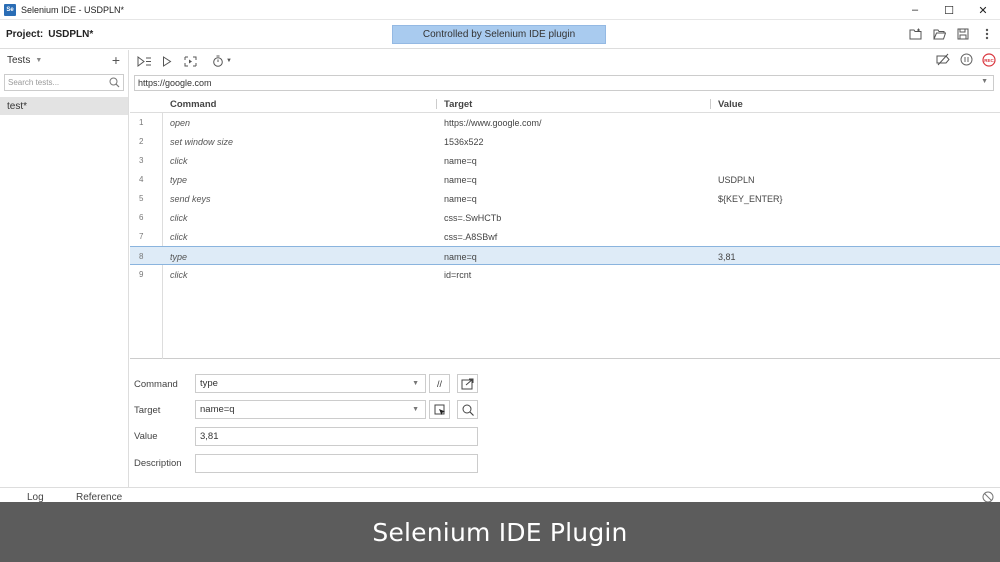  Describe the element at coordinates (565, 217) in the screenshot. I see `table-row: 6 click css=.SwHCTb` at that location.